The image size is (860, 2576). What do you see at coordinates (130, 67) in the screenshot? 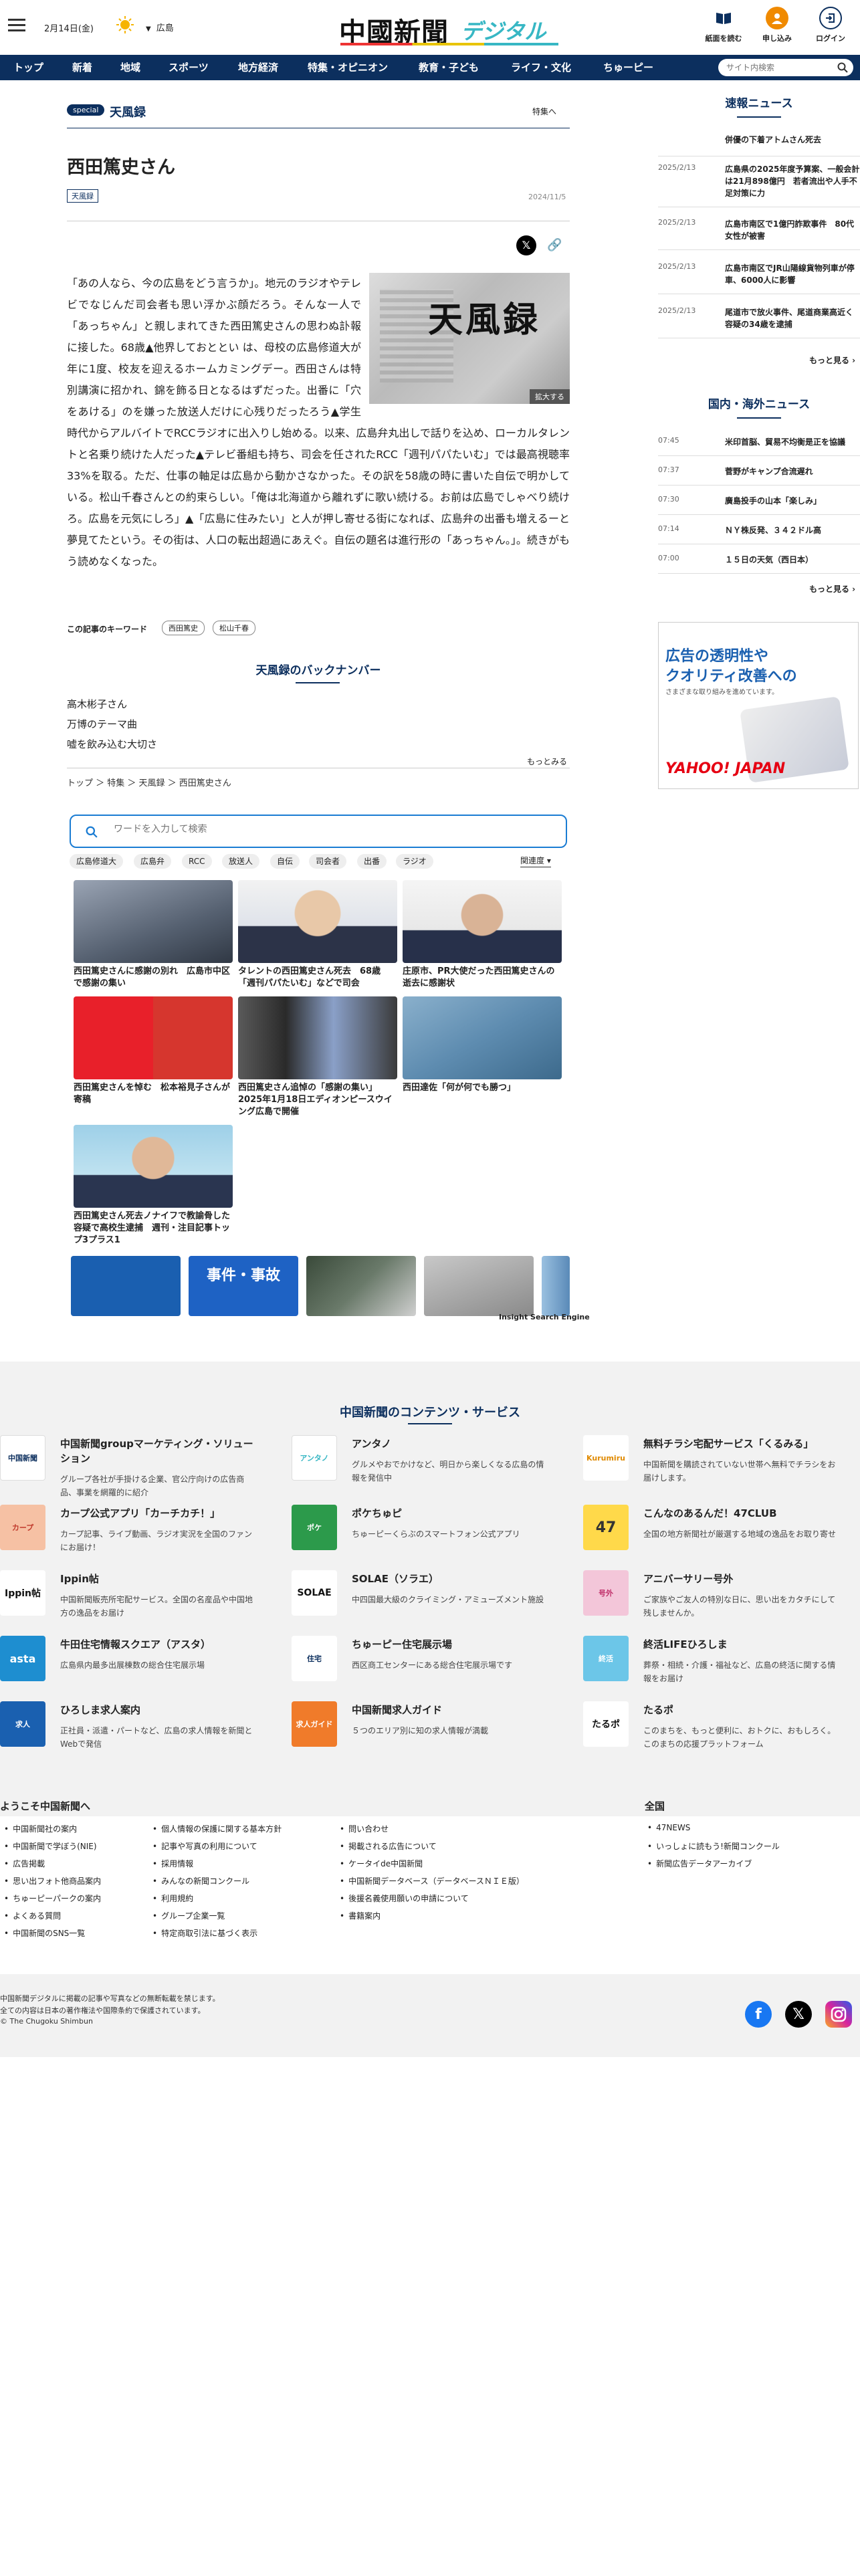
I see `nav-region: 地域` at bounding box center [130, 67].